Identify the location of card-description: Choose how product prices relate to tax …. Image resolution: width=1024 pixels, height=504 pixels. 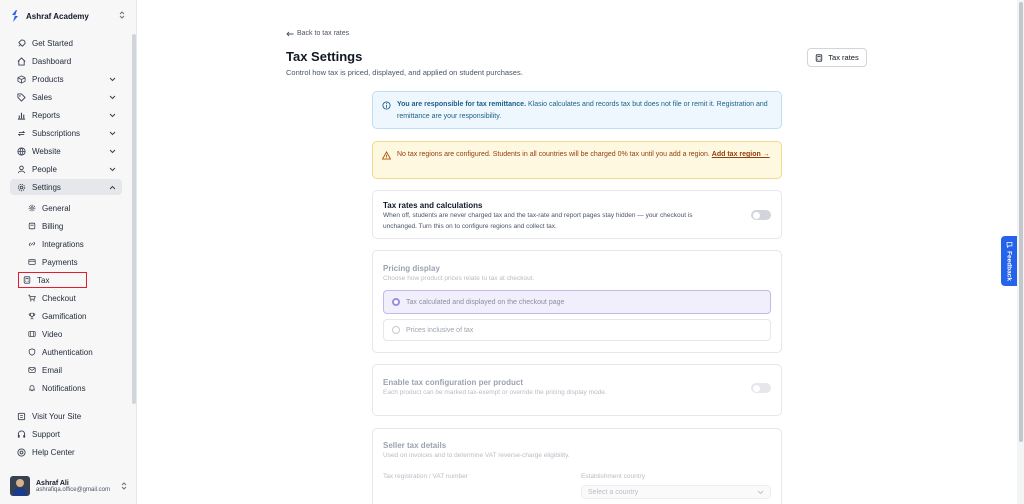
(459, 278).